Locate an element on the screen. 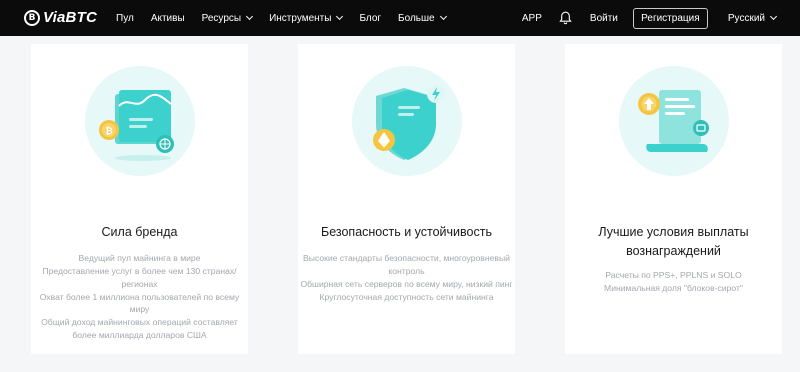 The image size is (800, 372). logo-text: ViaBTC is located at coordinates (70, 17).